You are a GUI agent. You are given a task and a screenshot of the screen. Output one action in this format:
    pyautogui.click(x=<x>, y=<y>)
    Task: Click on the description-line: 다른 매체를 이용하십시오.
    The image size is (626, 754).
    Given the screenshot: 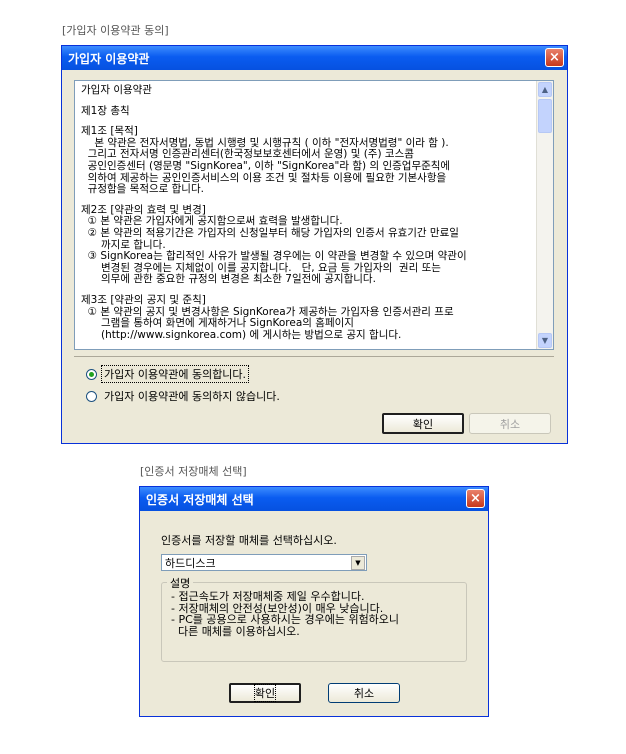 What is the action you would take?
    pyautogui.click(x=235, y=631)
    